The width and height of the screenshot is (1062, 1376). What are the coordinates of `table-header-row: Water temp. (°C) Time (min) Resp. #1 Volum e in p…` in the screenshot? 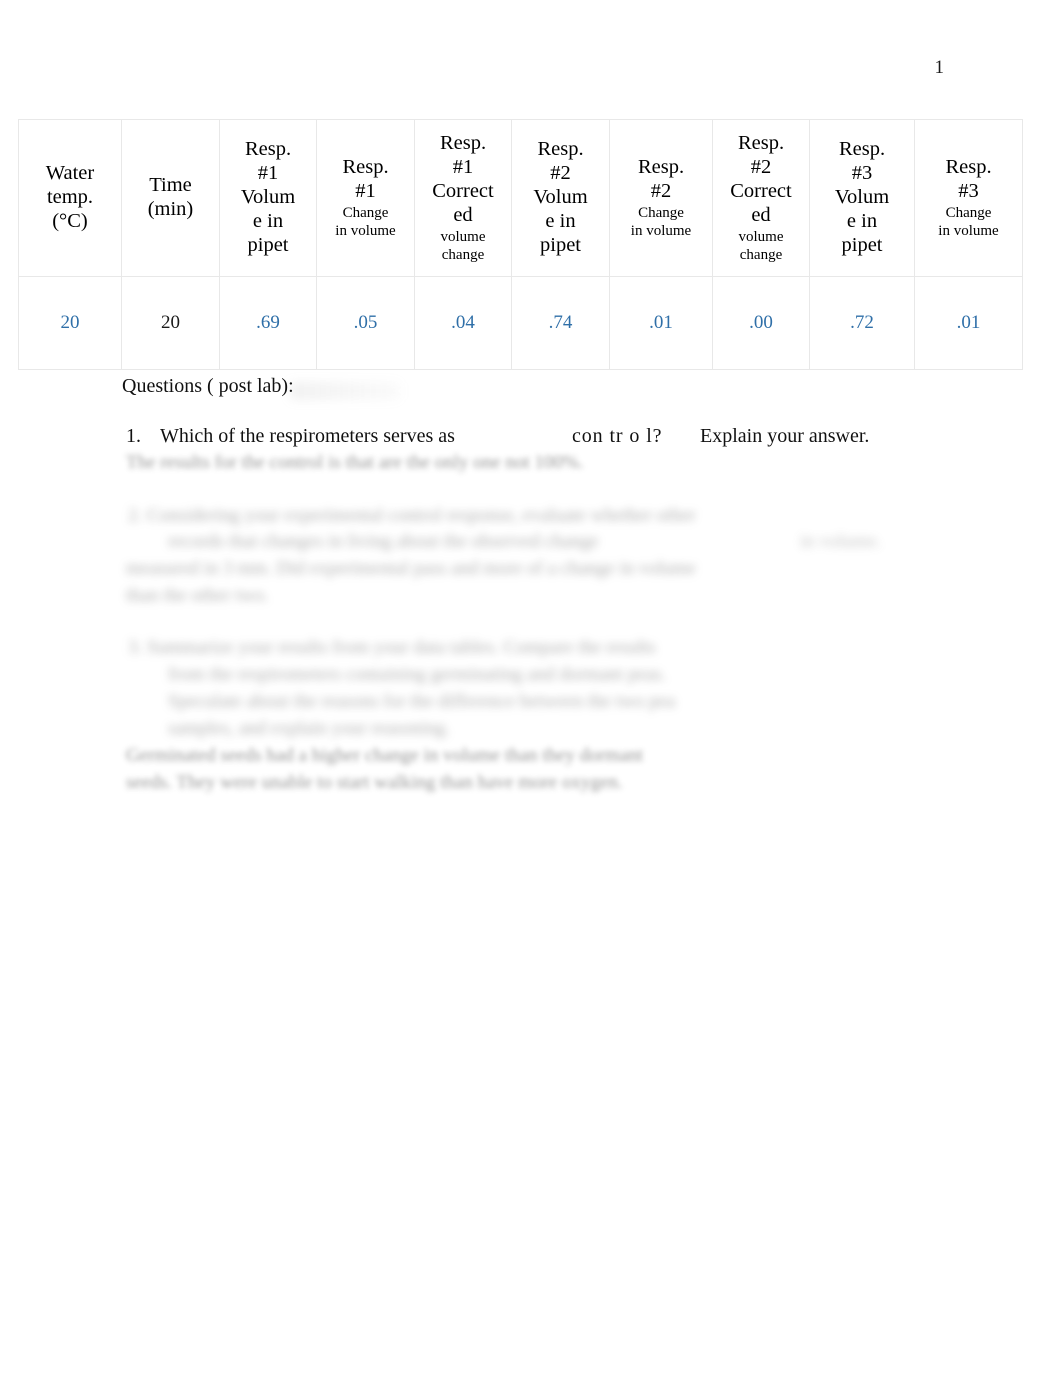 It's located at (520, 198).